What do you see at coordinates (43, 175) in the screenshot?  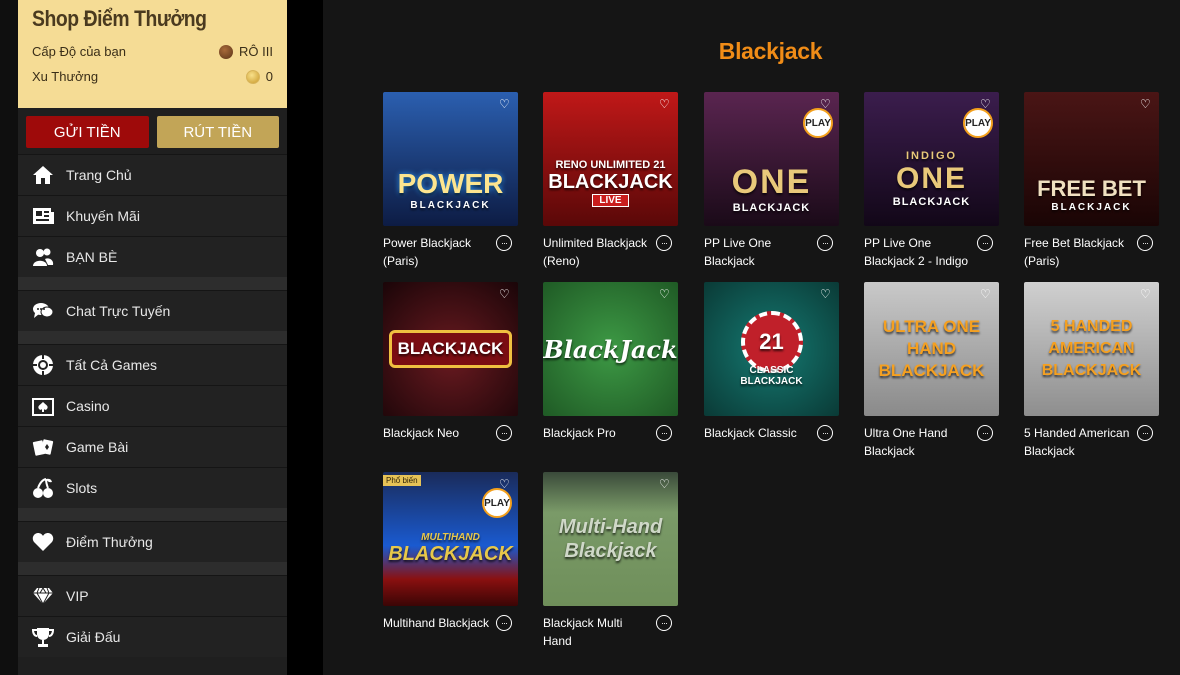 I see `home-icon` at bounding box center [43, 175].